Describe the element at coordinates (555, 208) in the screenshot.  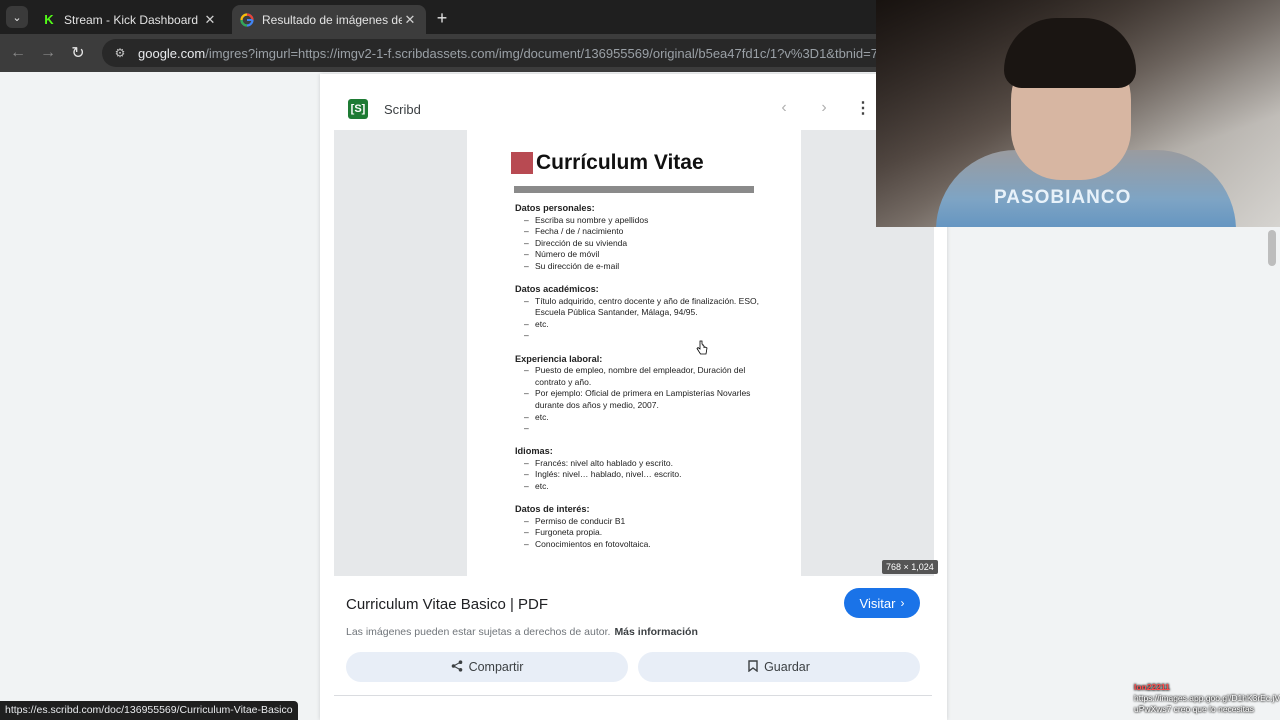
I see `cv-section-heading: Datos personales:` at that location.